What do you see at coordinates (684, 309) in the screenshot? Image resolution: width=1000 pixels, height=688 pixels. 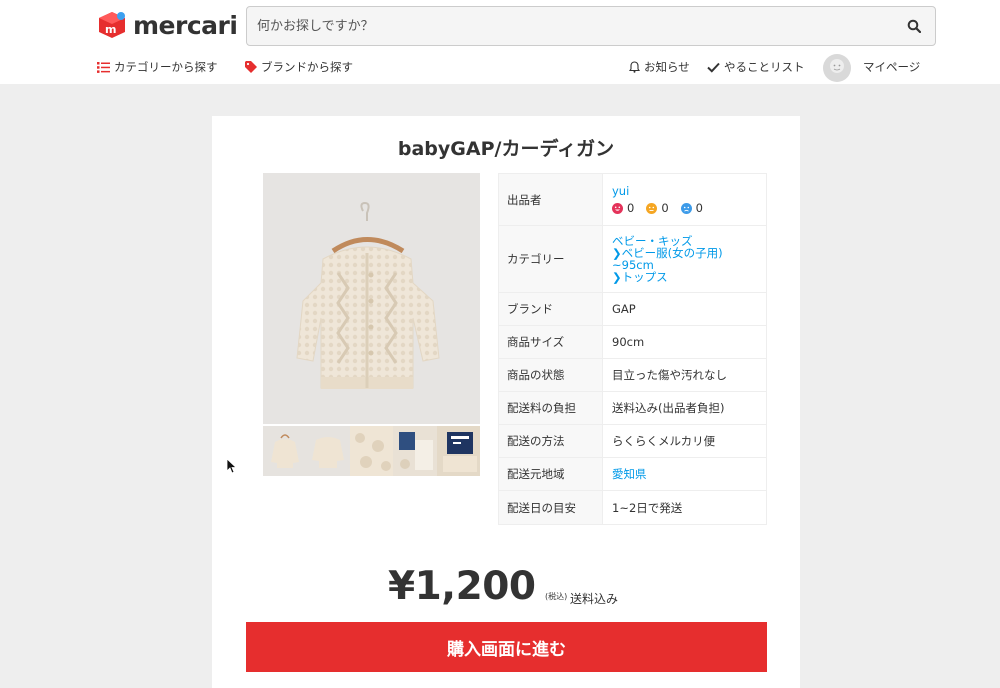 I see `brand-value: GAP` at bounding box center [684, 309].